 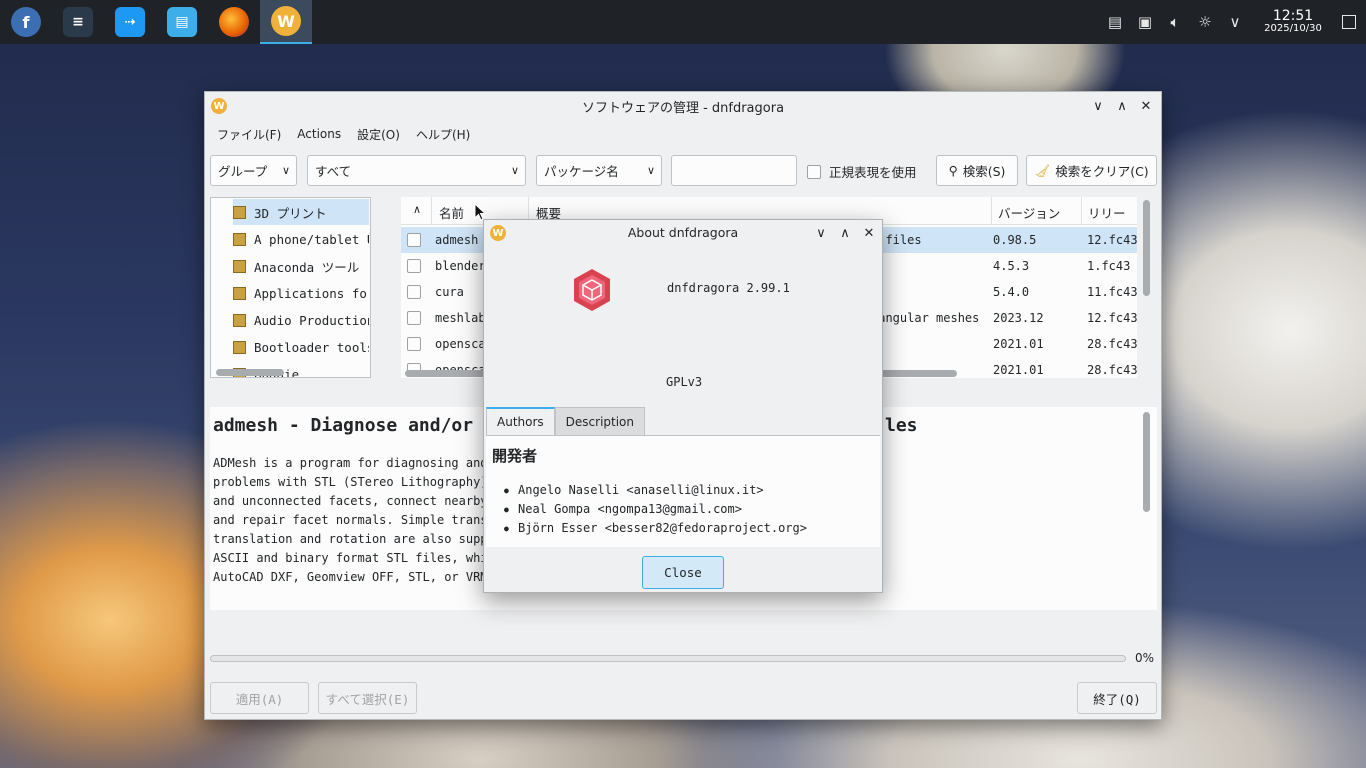 What do you see at coordinates (1146, 462) in the screenshot?
I see `detail-vertical-scrollbar` at bounding box center [1146, 462].